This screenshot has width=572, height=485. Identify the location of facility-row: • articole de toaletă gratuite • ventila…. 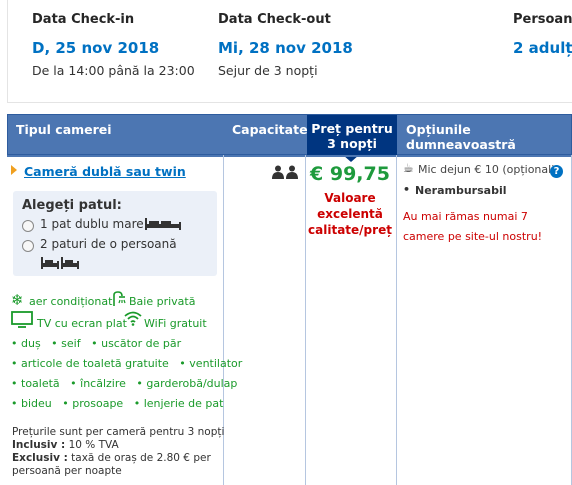
(127, 363).